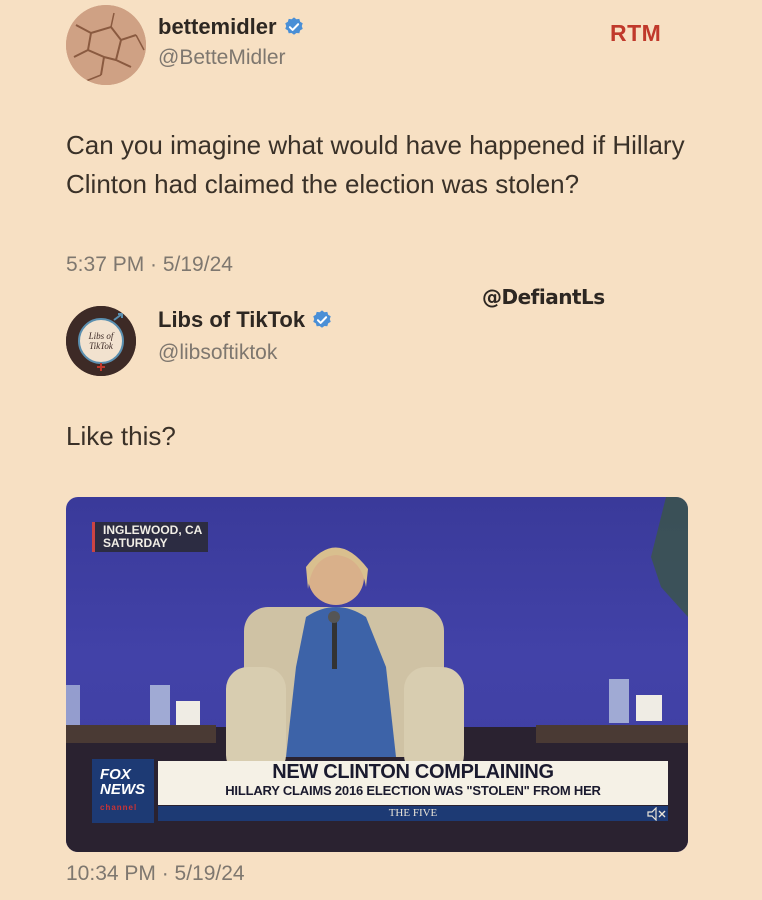 Image resolution: width=762 pixels, height=900 pixels. I want to click on tweet1-timestamp: 5:37 PM · 5/19/24, so click(149, 265).